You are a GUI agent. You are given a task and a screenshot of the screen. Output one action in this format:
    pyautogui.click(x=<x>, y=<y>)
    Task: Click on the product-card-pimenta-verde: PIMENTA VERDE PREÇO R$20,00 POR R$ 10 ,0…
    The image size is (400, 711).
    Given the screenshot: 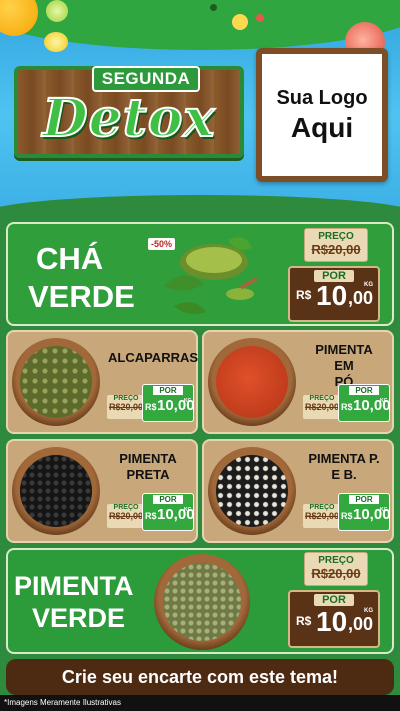 What is the action you would take?
    pyautogui.click(x=200, y=601)
    